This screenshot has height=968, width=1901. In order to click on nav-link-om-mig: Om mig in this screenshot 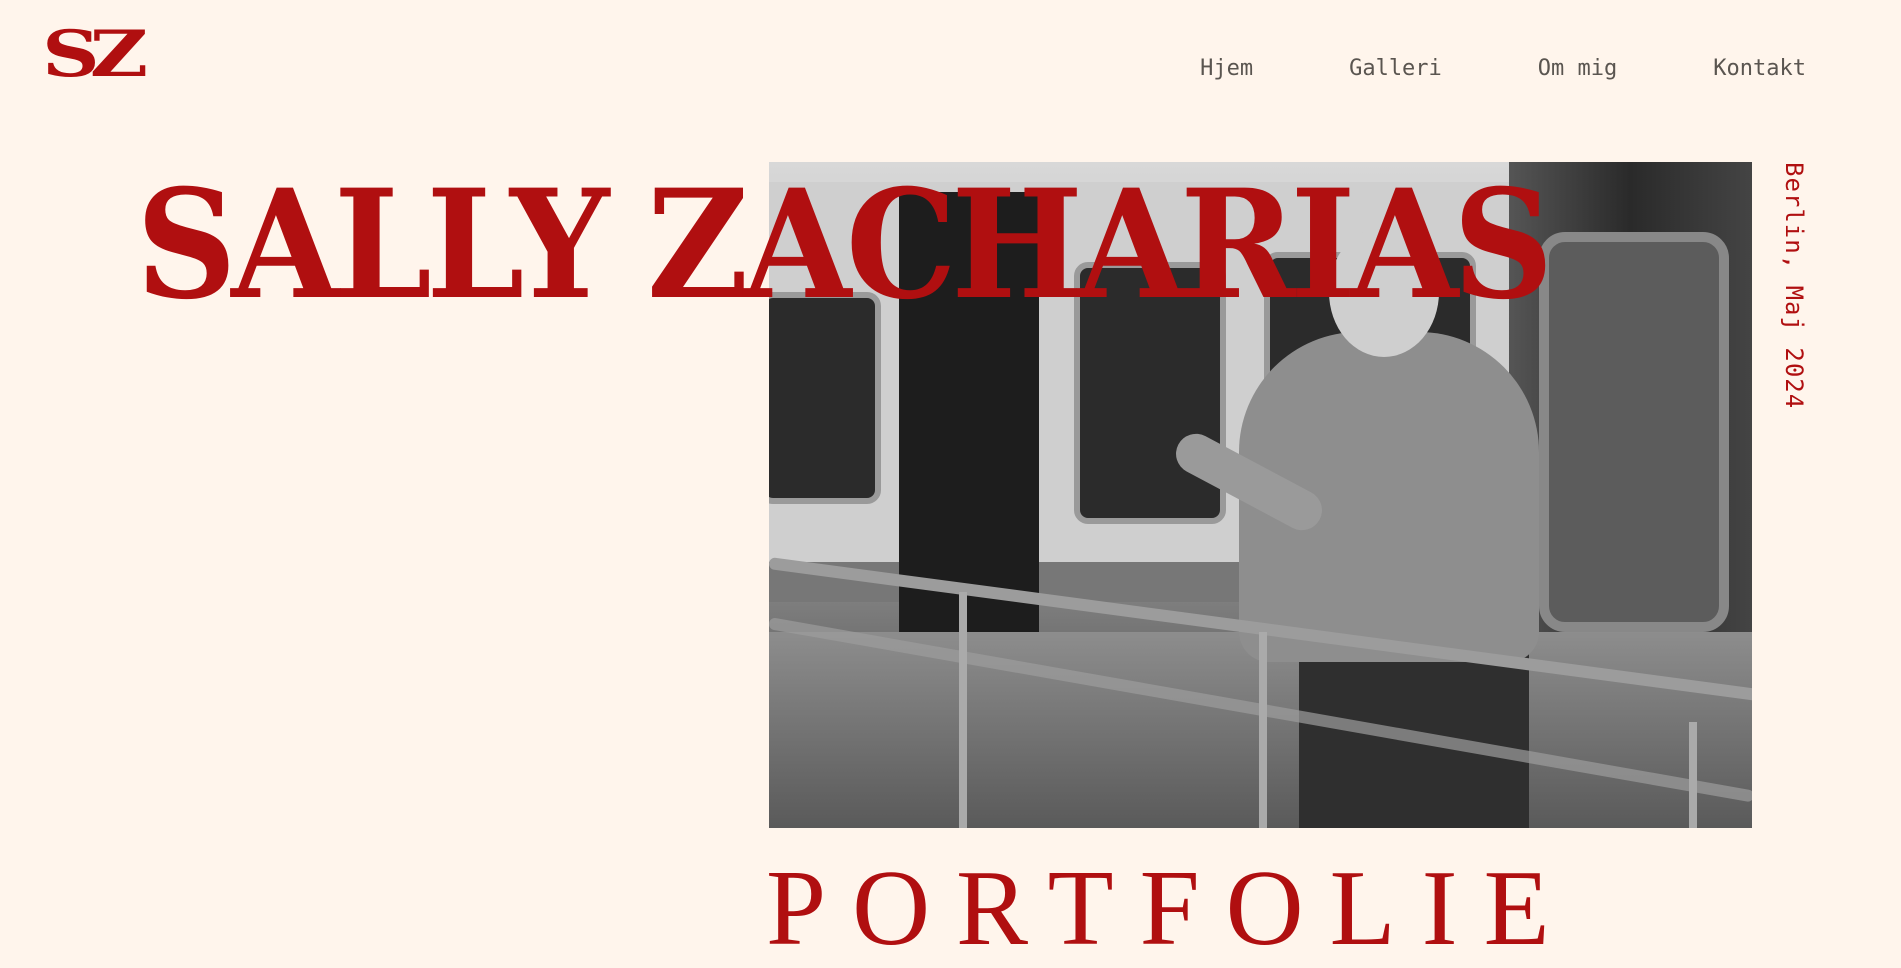, I will do `click(1577, 68)`.